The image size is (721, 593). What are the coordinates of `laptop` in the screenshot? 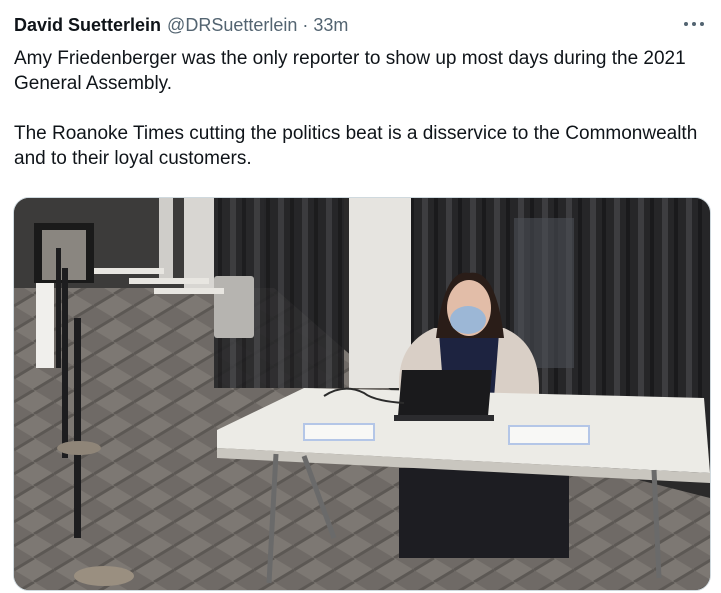 It's located at (445, 393).